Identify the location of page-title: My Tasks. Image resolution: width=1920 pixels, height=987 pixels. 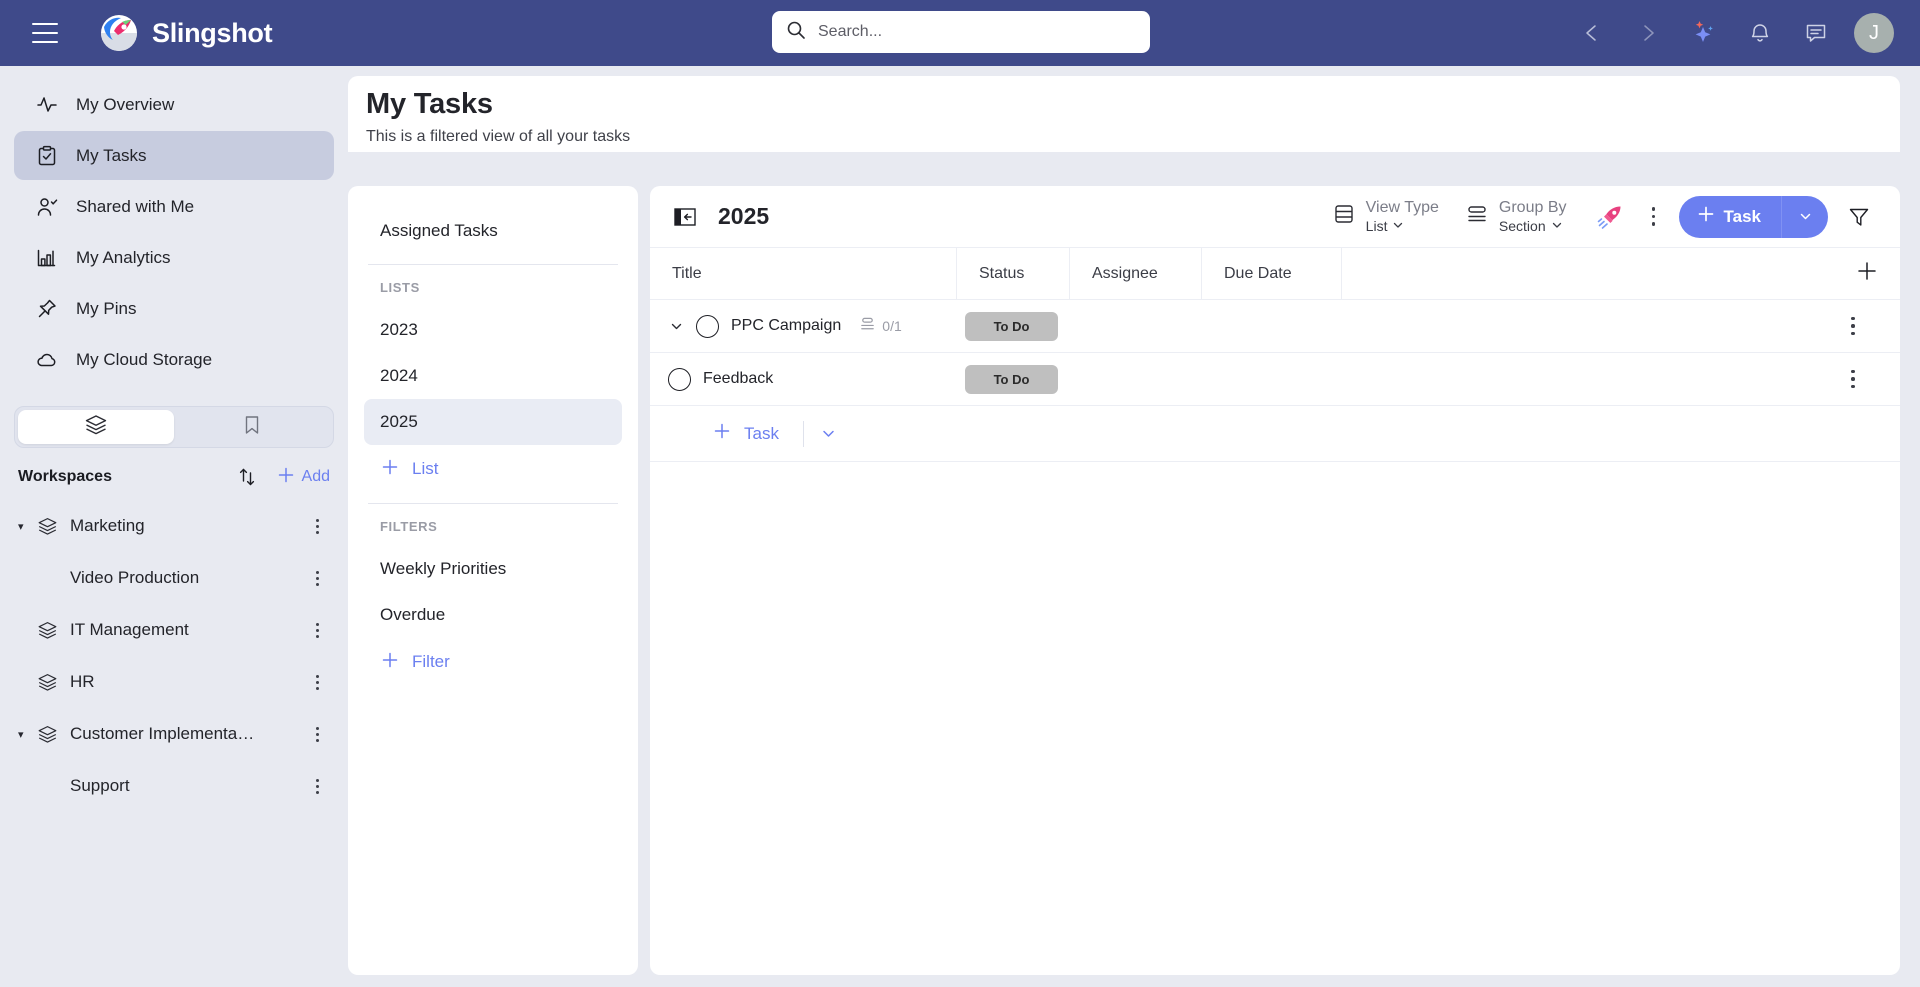
(429, 104).